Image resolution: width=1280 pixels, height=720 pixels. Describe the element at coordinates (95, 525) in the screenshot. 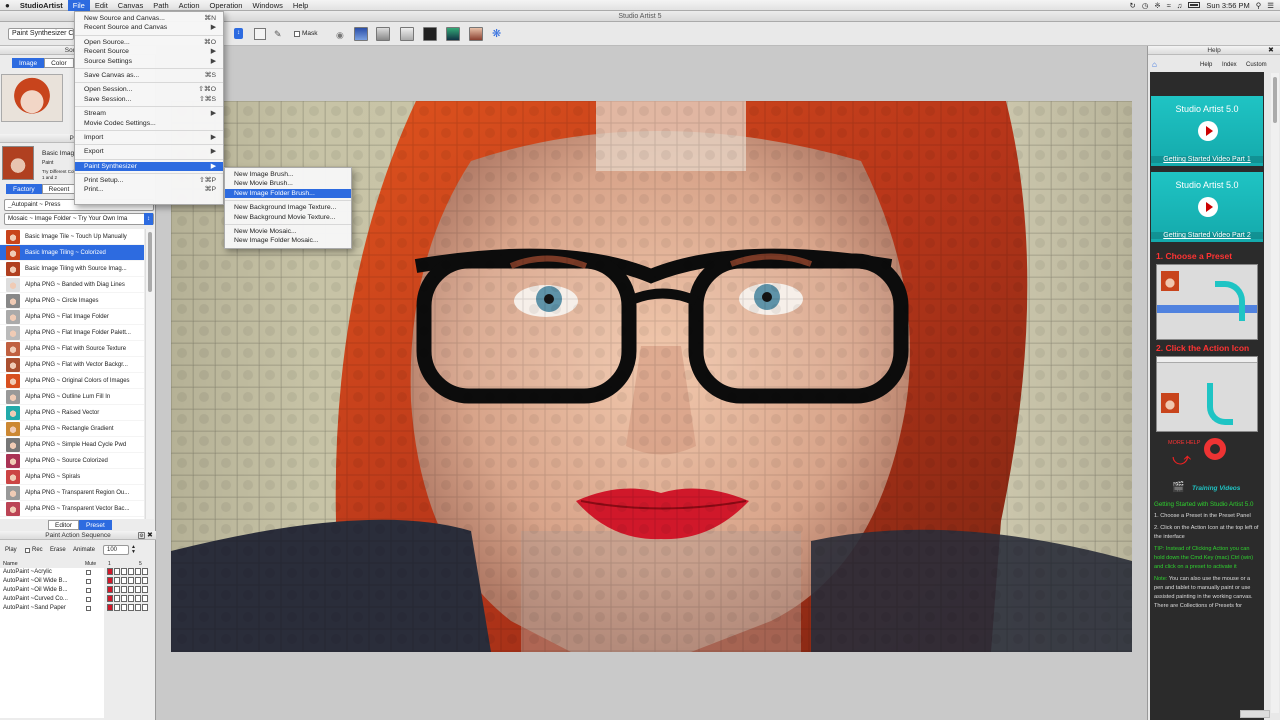

I see `tab-preset: Preset` at that location.